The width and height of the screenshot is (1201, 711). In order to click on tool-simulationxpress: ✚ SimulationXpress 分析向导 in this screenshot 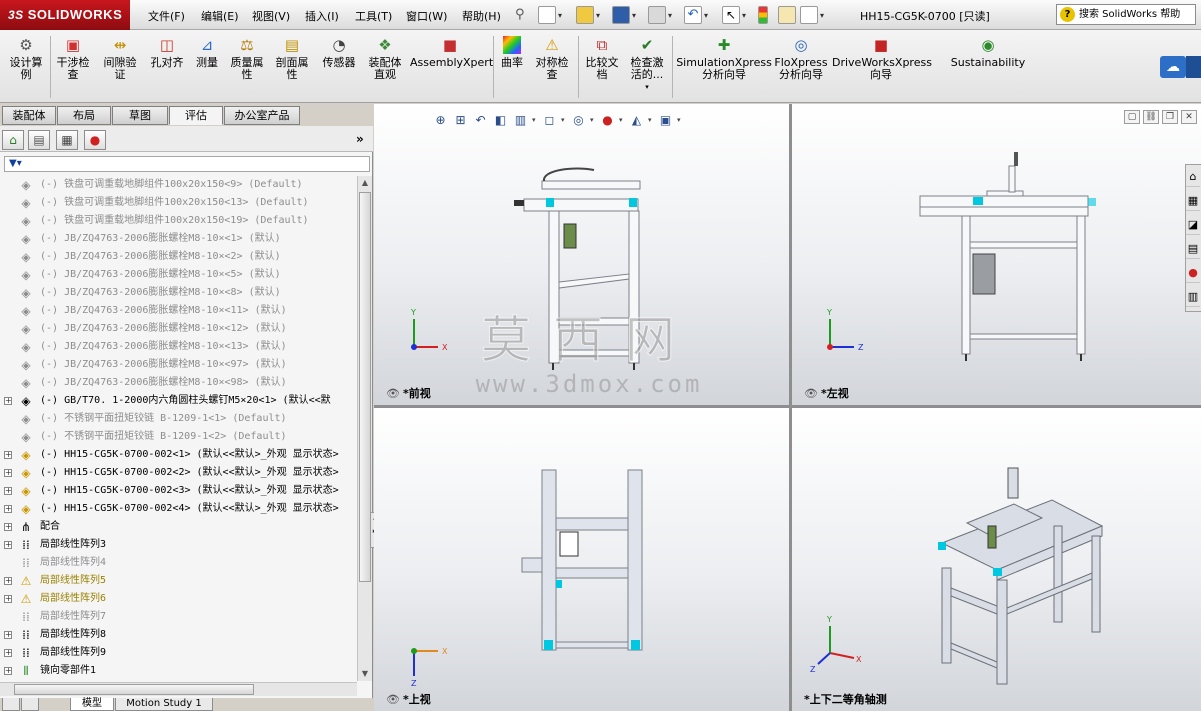, I will do `click(724, 58)`.